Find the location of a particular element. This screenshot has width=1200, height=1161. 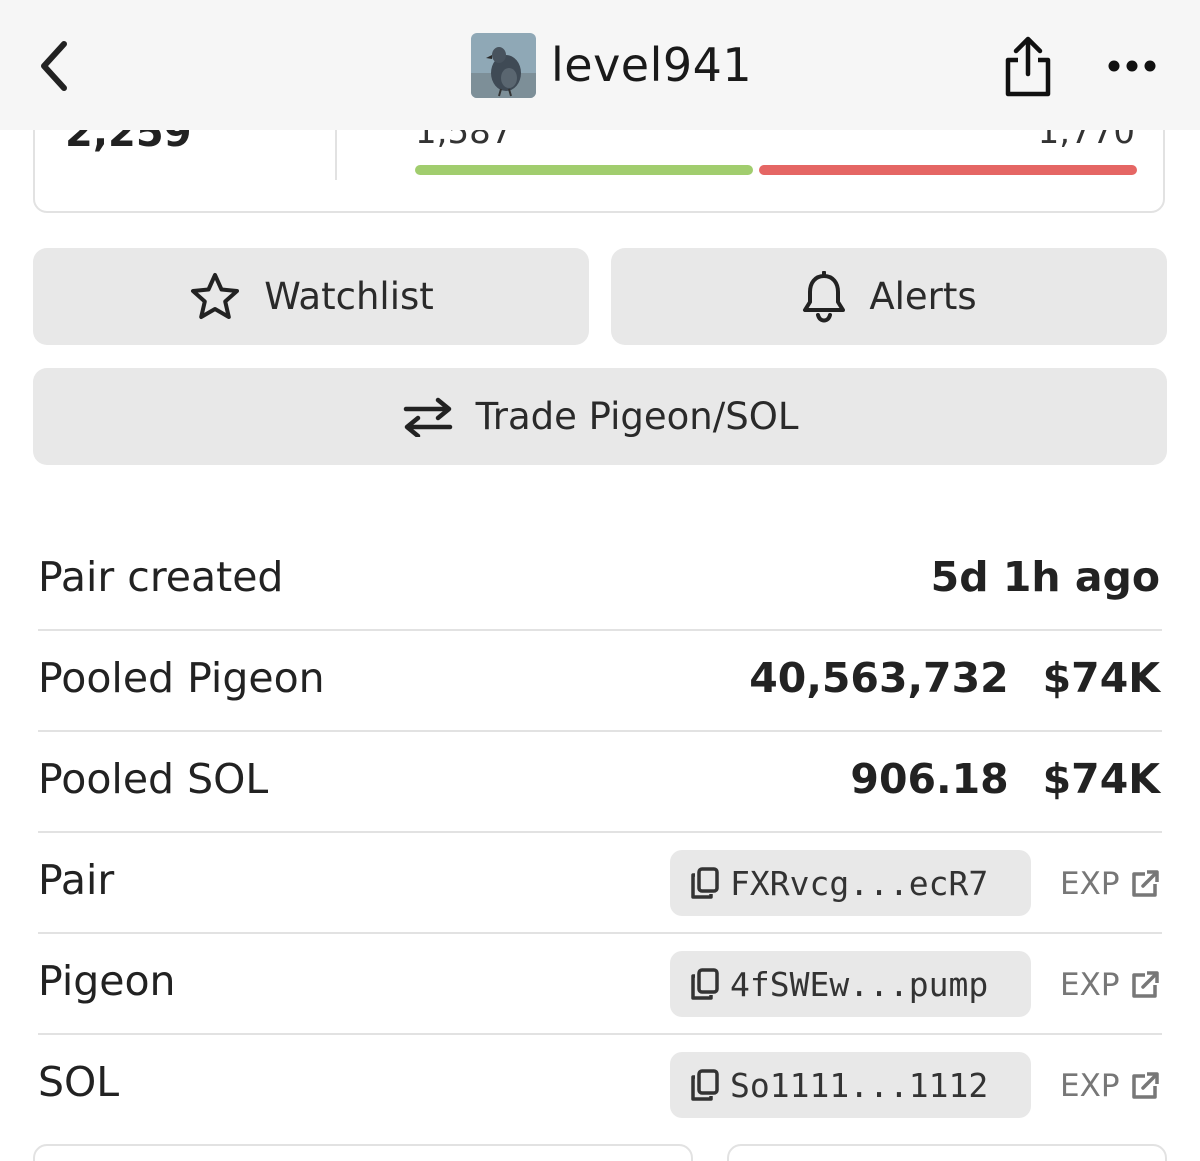

back-button is located at coordinates (54, 66).